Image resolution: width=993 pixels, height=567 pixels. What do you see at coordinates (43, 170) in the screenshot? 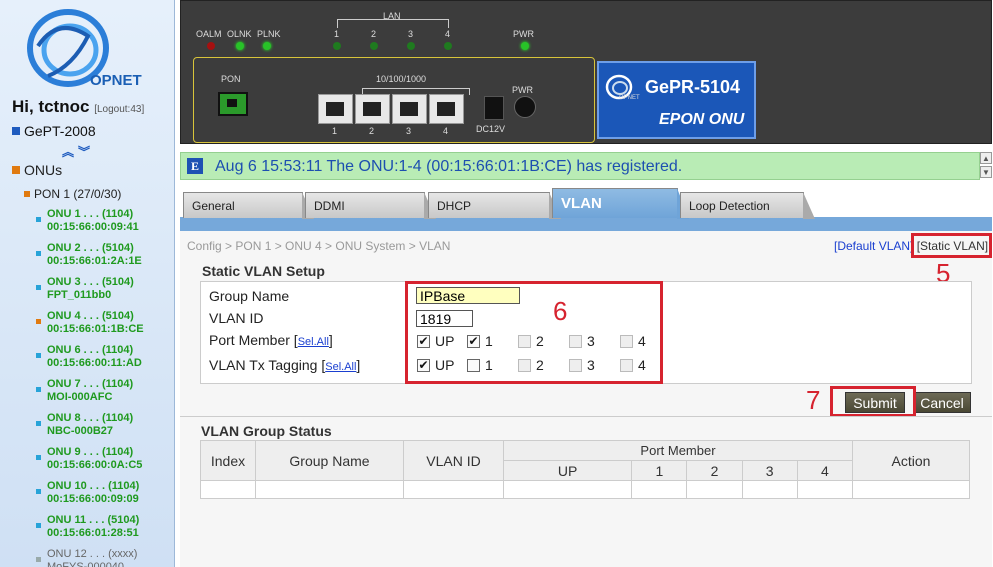
I see `onus-label: ONUs` at bounding box center [43, 170].